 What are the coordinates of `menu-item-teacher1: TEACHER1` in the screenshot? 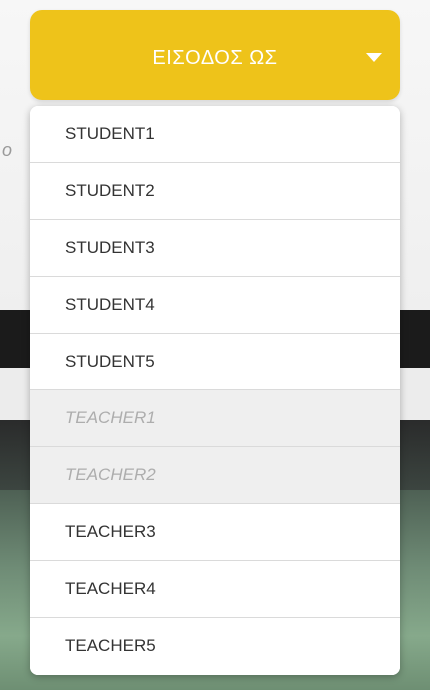 It's located at (215, 419).